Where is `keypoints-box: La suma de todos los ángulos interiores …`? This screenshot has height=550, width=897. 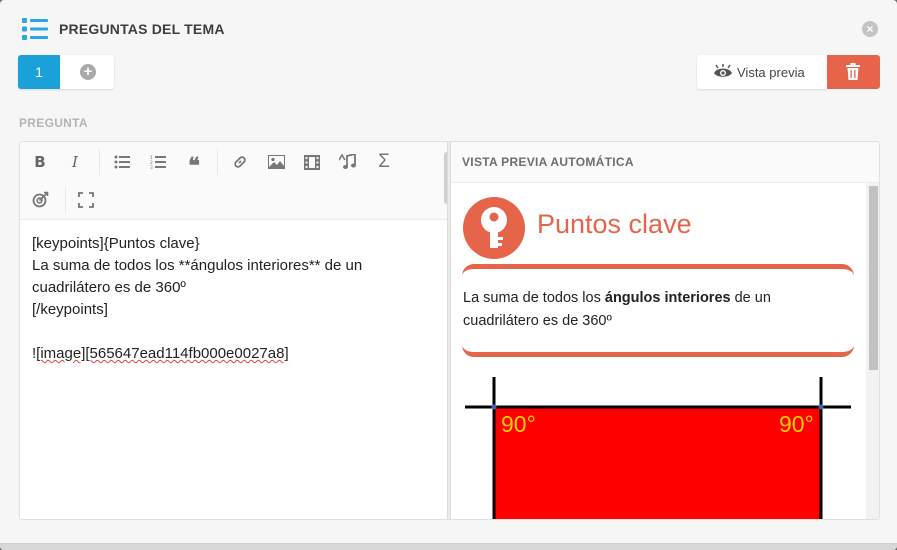 keypoints-box: La suma de todos los ángulos interiores … is located at coordinates (658, 310).